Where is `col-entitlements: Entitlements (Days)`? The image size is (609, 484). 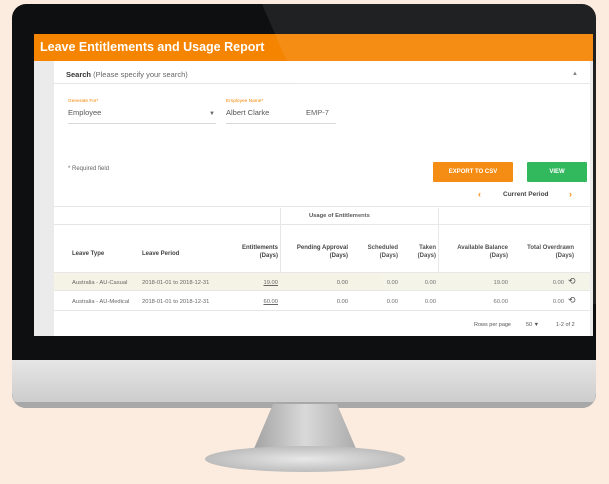 col-entitlements: Entitlements (Days) is located at coordinates (251, 252).